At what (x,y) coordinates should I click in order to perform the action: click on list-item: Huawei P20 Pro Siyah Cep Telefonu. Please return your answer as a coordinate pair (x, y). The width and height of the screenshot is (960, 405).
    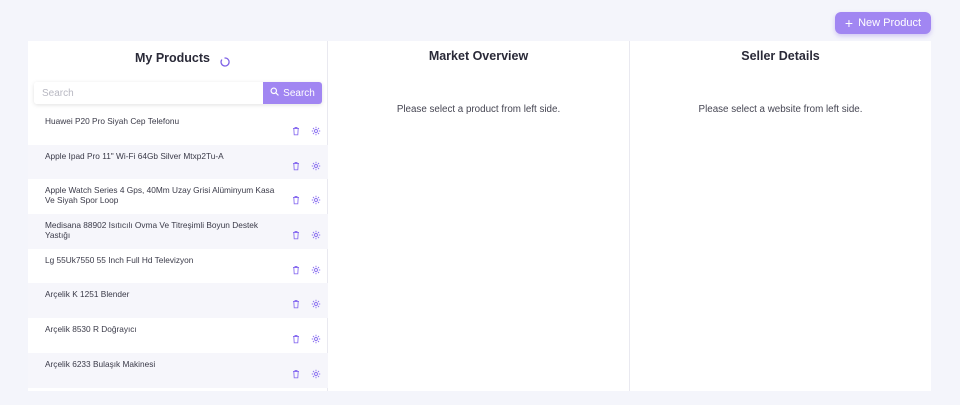
    Looking at the image, I should click on (178, 127).